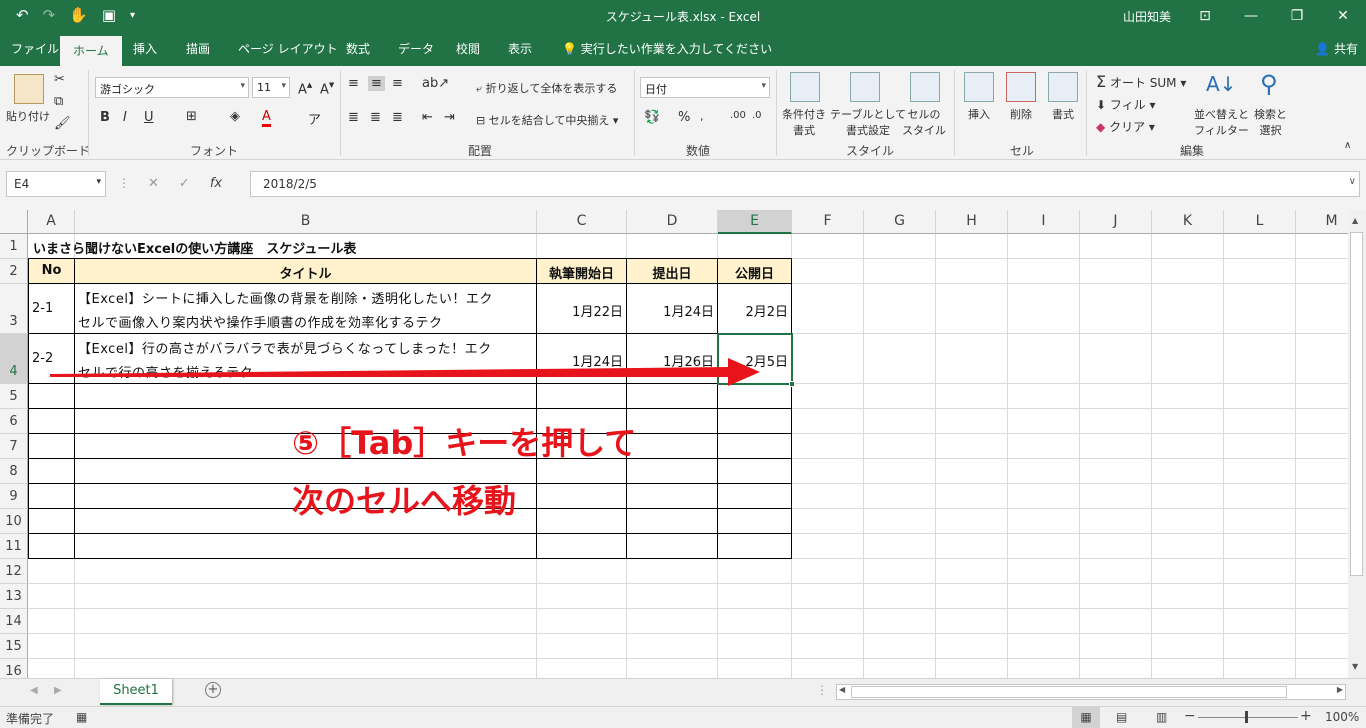  Describe the element at coordinates (1343, 16) in the screenshot. I see `close-icon: ✕` at that location.